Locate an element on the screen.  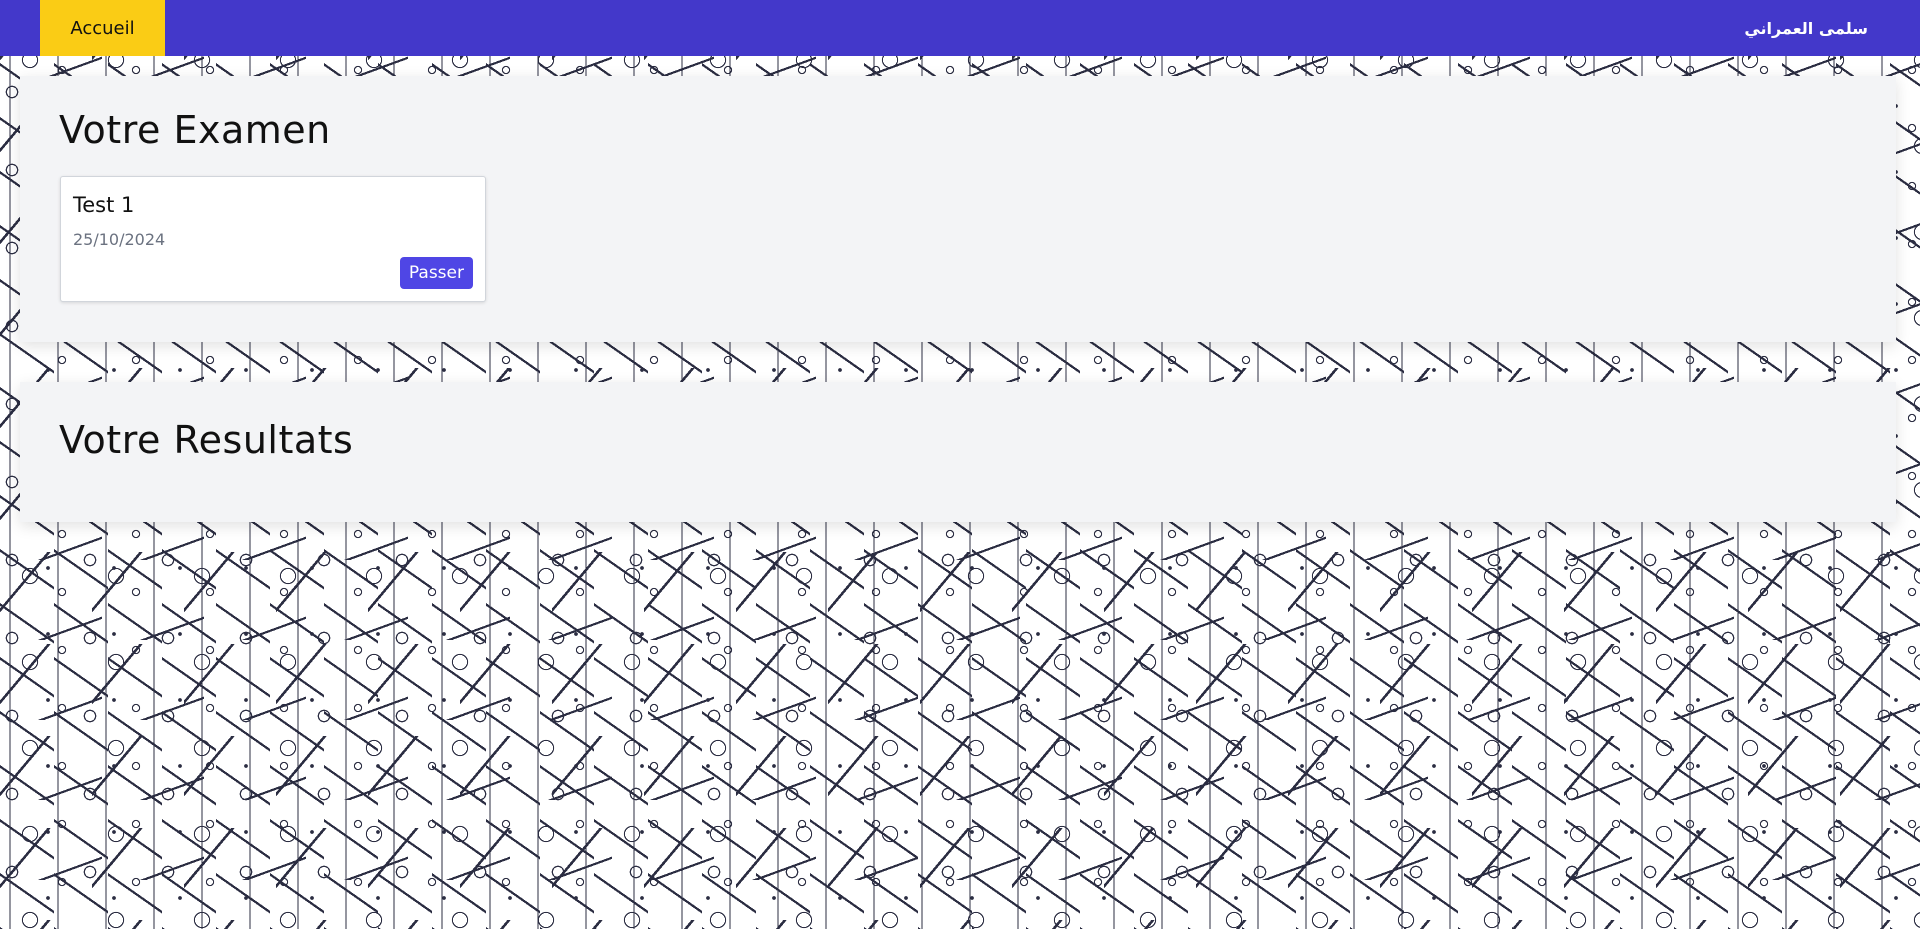
exam-card: Test 1 25/10/2024 Passer is located at coordinates (273, 239).